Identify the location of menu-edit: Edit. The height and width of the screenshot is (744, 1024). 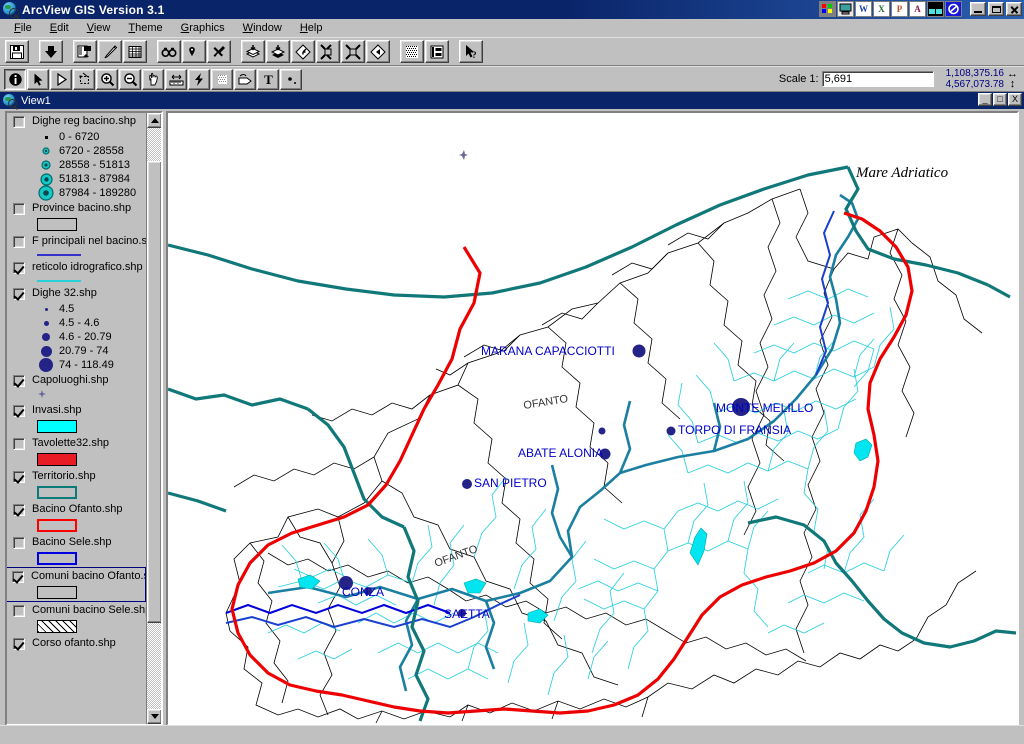
(59, 28).